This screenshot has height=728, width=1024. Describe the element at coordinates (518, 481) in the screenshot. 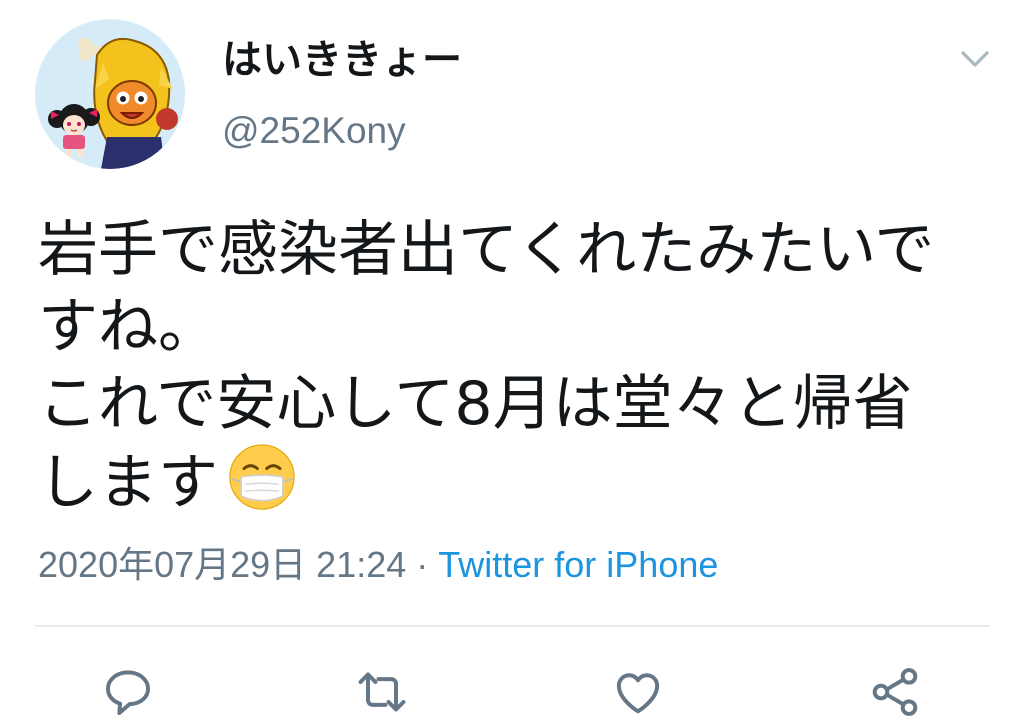

I see `tweet-text-last-line: します` at that location.